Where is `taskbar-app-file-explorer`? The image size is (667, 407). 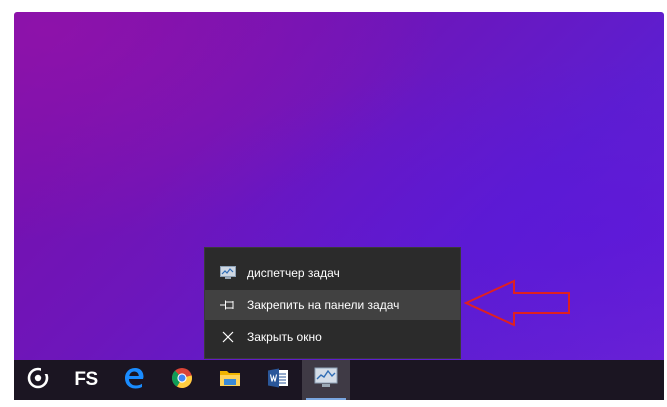 taskbar-app-file-explorer is located at coordinates (230, 380).